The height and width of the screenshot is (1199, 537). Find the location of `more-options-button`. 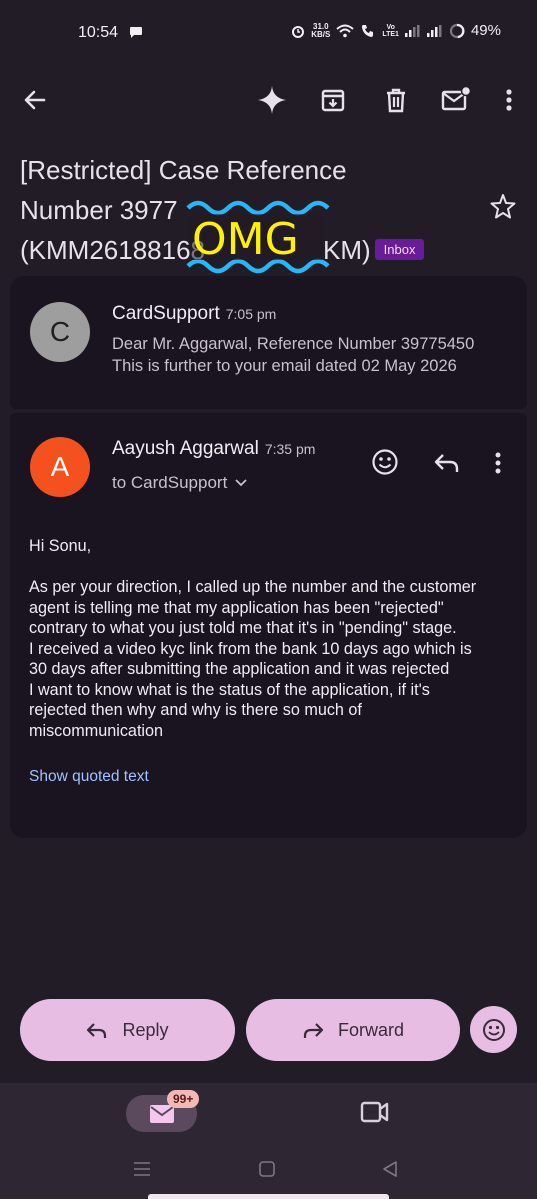

more-options-button is located at coordinates (509, 100).